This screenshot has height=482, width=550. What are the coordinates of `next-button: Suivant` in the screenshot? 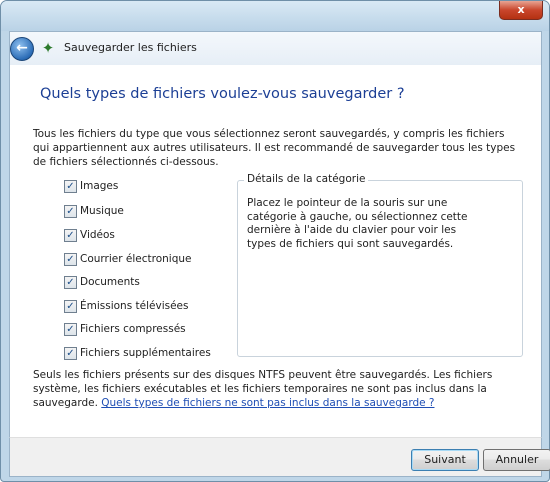 It's located at (445, 460).